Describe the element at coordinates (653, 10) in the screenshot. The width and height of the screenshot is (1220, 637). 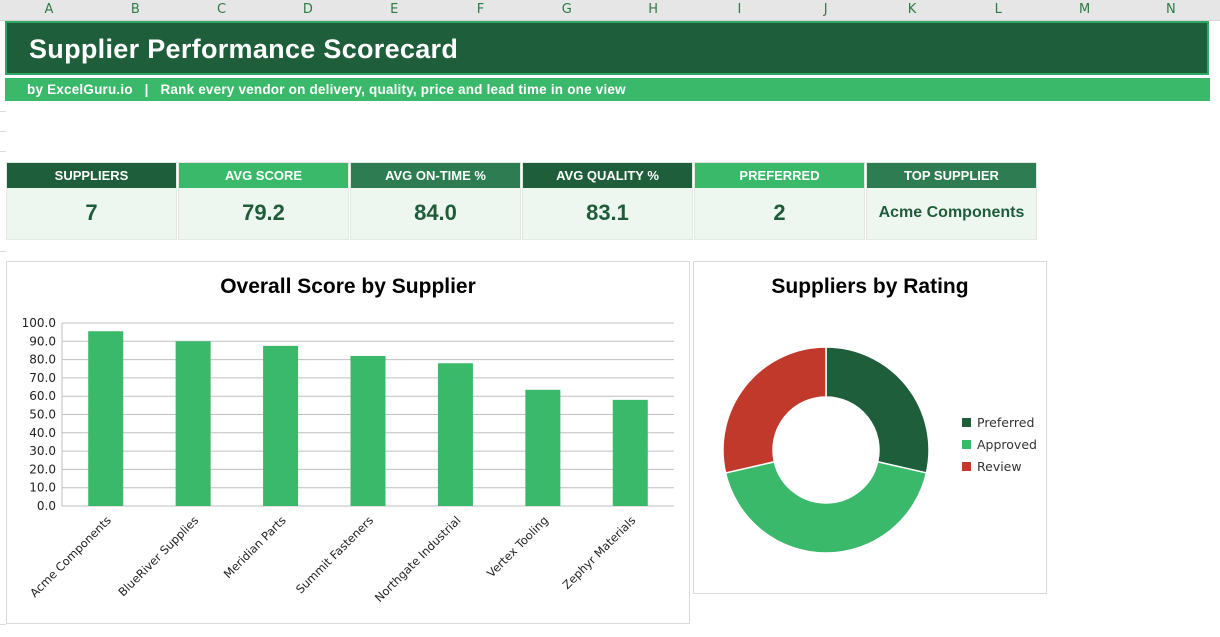
I see `column-header-h: H` at that location.